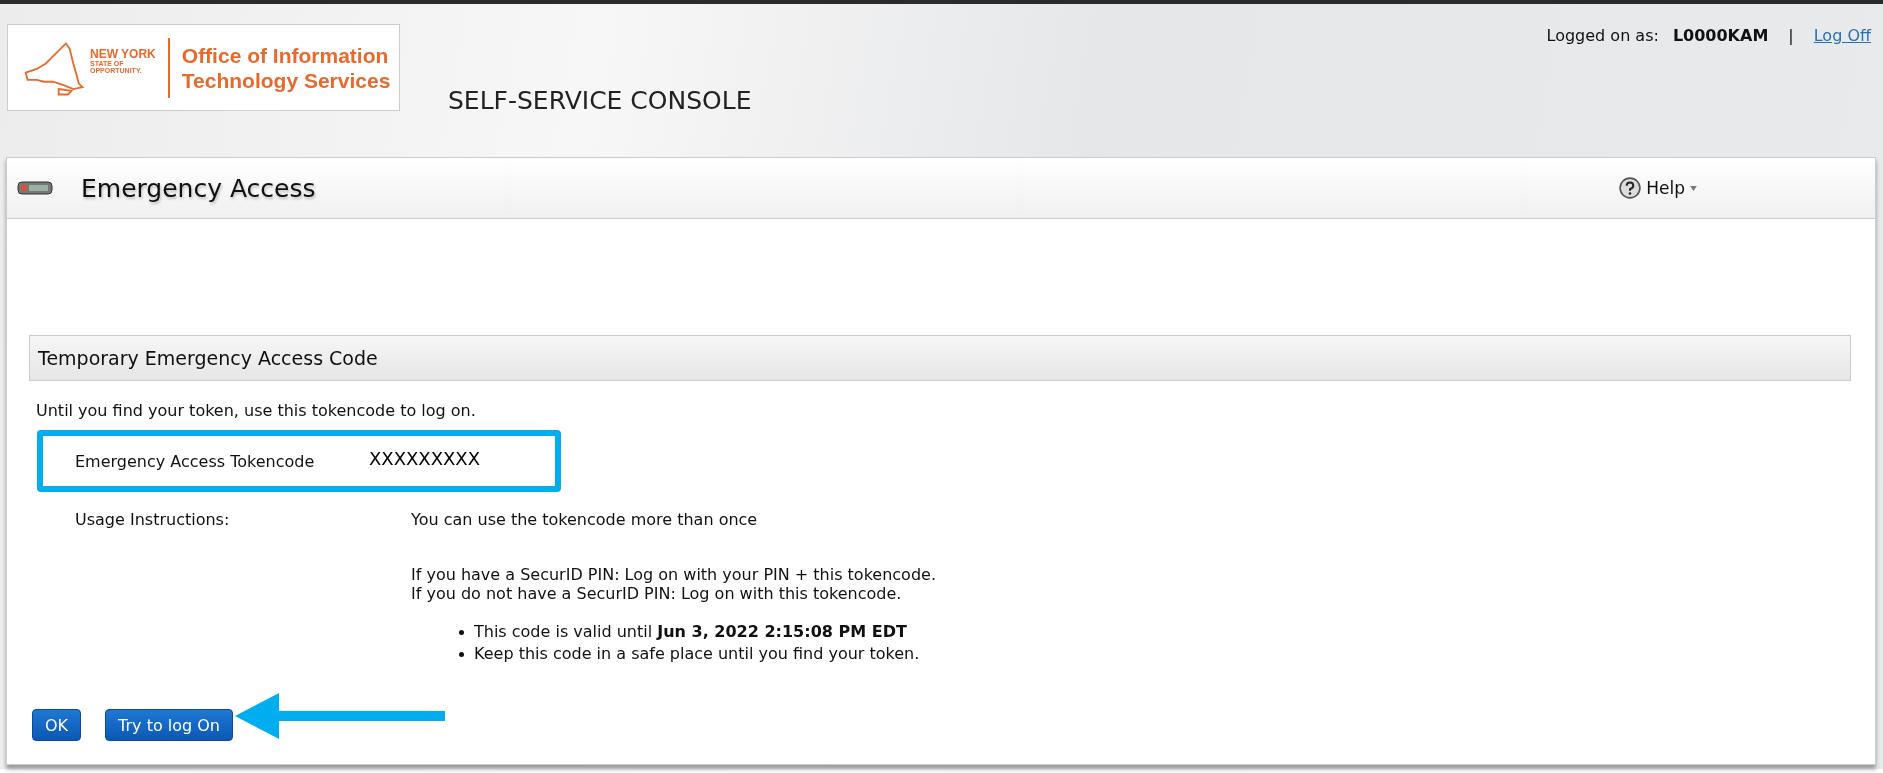 This screenshot has width=1883, height=773. I want to click on logo-text: NEW YORK, so click(123, 53).